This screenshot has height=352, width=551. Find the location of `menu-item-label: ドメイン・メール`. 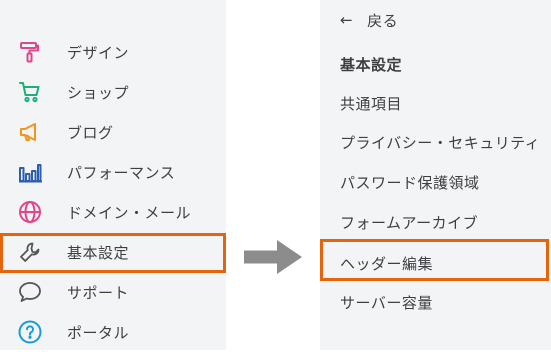

menu-item-label: ドメイン・メール is located at coordinates (129, 212).